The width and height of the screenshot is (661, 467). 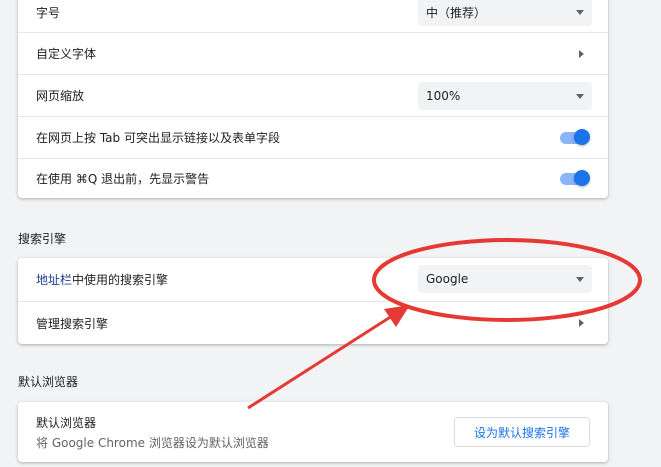 What do you see at coordinates (48, 12) in the screenshot?
I see `font-size-label: 字号` at bounding box center [48, 12].